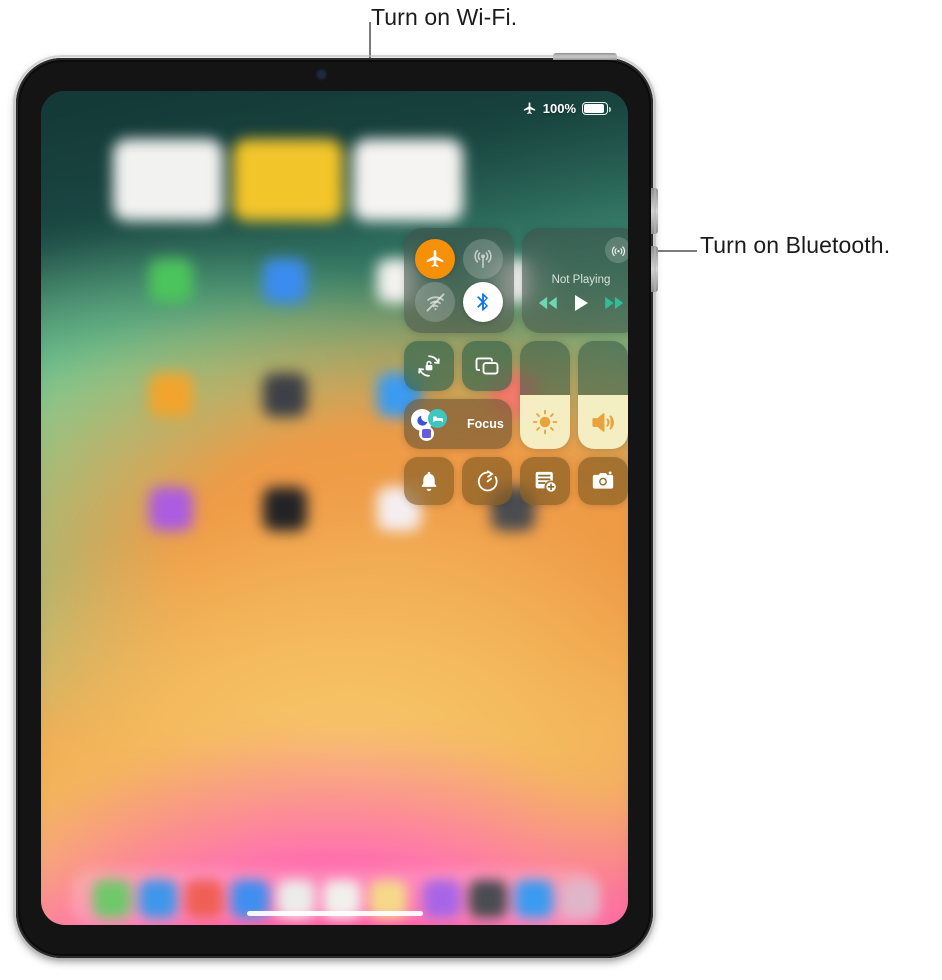 The image size is (942, 980). I want to click on now-playing-module: Not Playing, so click(575, 280).